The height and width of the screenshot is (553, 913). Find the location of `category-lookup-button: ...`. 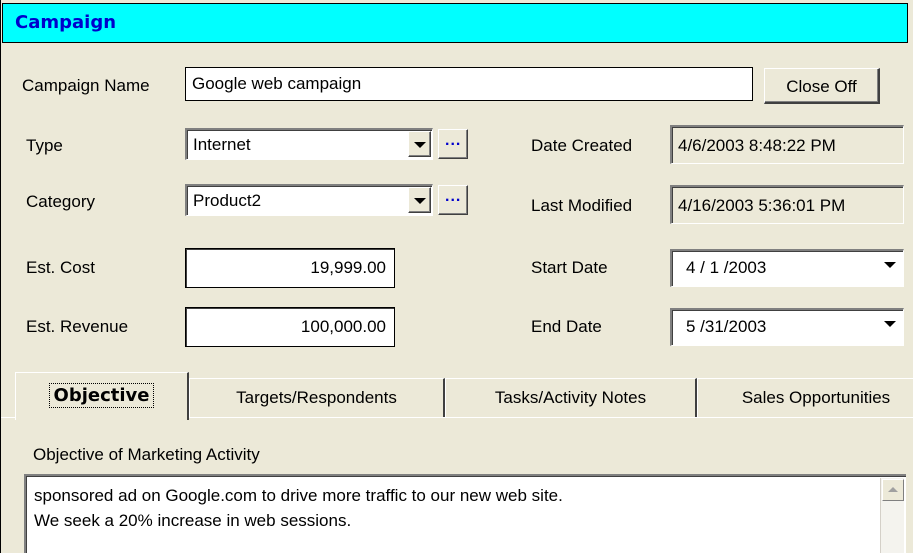

category-lookup-button: ... is located at coordinates (453, 200).